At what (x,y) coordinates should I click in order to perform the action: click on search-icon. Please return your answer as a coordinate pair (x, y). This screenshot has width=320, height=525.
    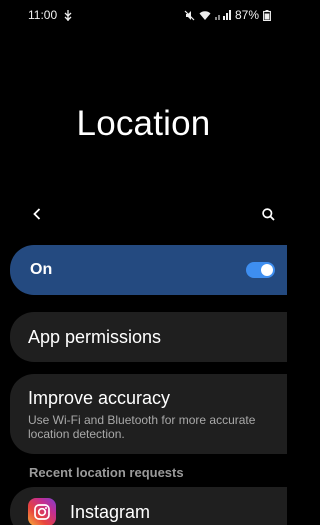
    Looking at the image, I should click on (268, 214).